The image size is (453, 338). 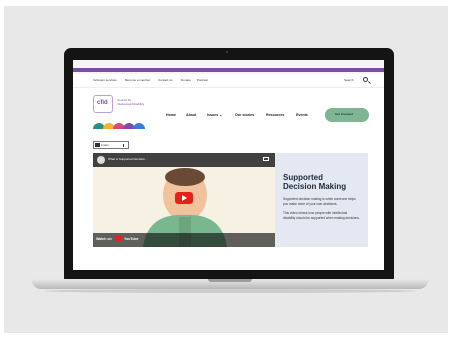 I want to click on nav-item-issues: Issues ⌄, so click(x=214, y=115).